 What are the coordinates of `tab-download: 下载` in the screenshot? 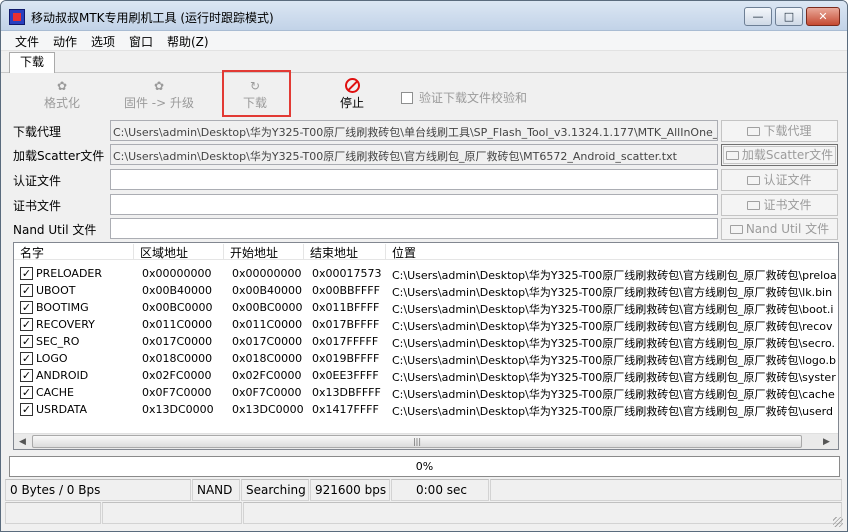 It's located at (32, 62).